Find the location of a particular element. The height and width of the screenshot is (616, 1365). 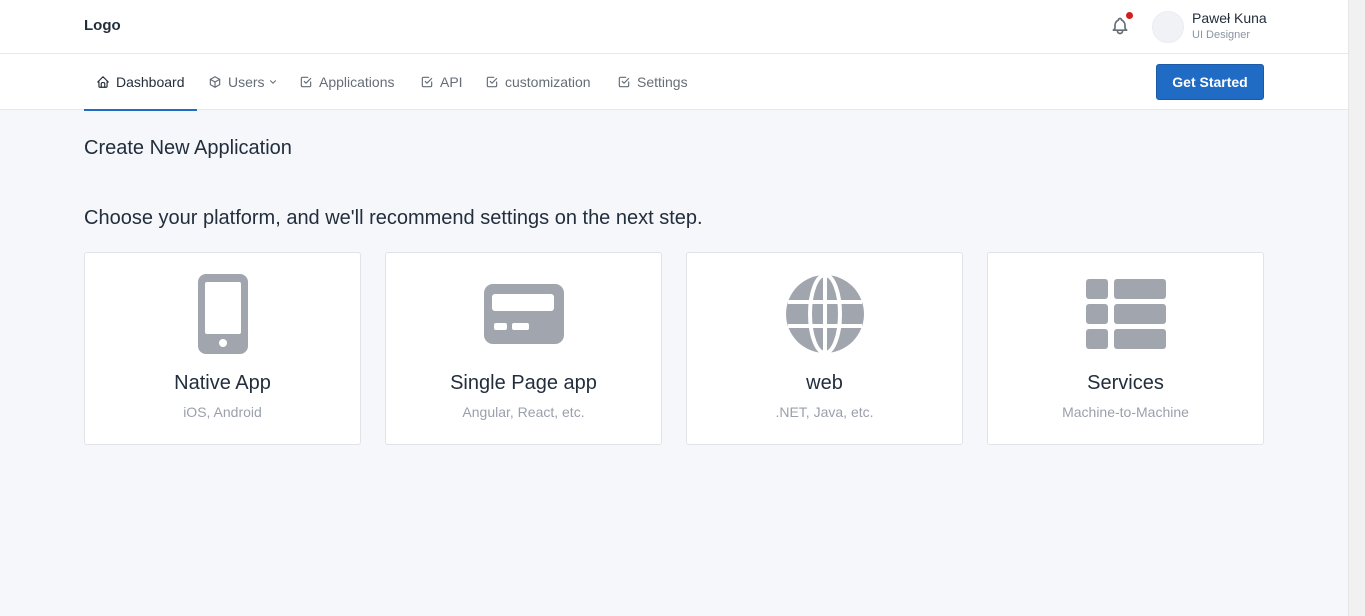

avatar is located at coordinates (1168, 27).